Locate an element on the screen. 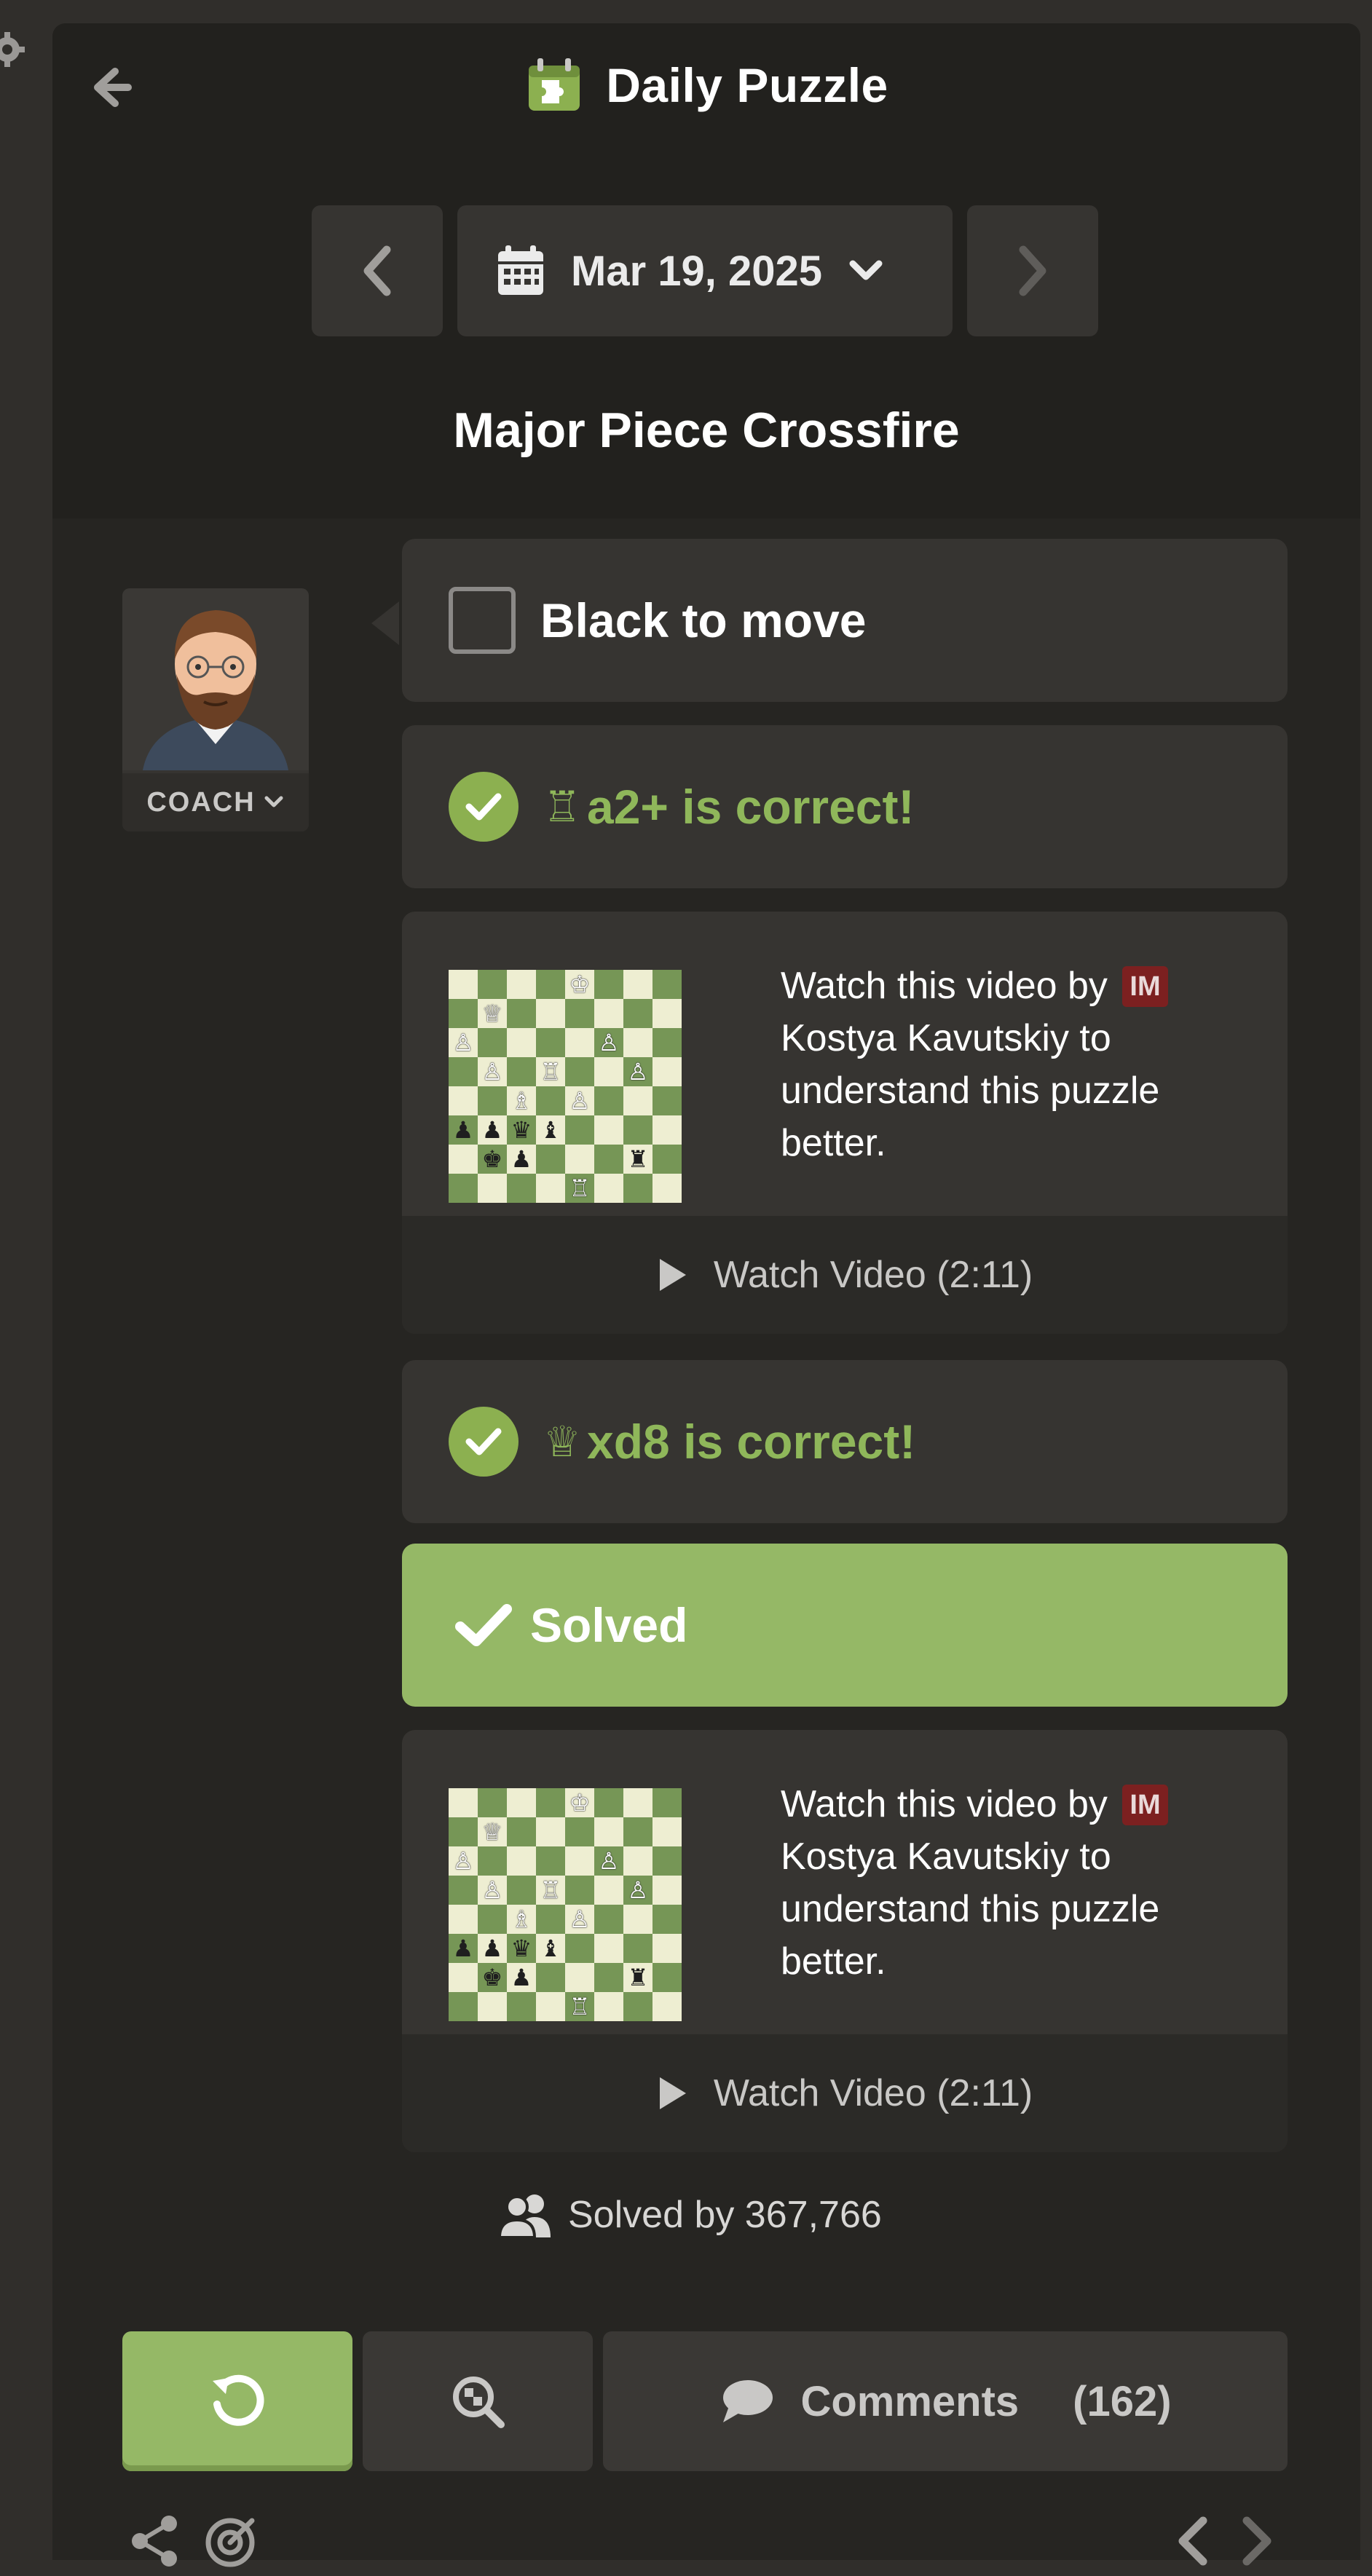 Image resolution: width=1372 pixels, height=2576 pixels. analysis-icon is located at coordinates (479, 2402).